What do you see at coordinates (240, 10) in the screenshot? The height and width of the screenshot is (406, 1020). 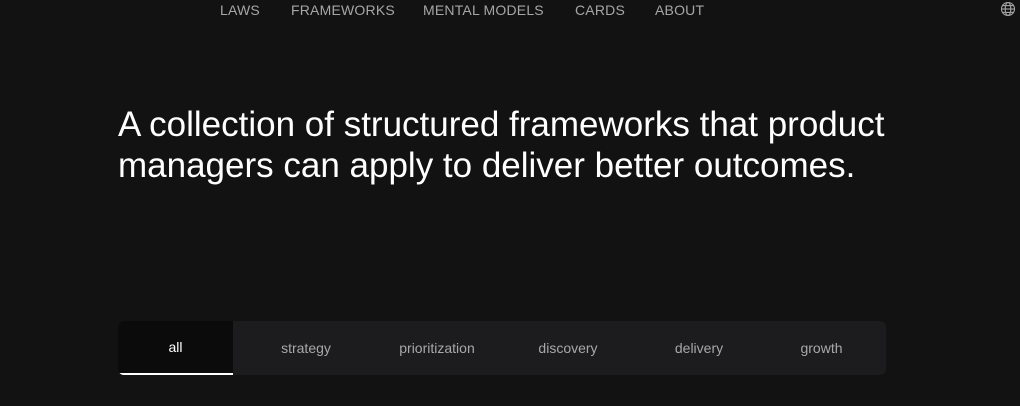 I see `nav-item-laws: LAWS` at bounding box center [240, 10].